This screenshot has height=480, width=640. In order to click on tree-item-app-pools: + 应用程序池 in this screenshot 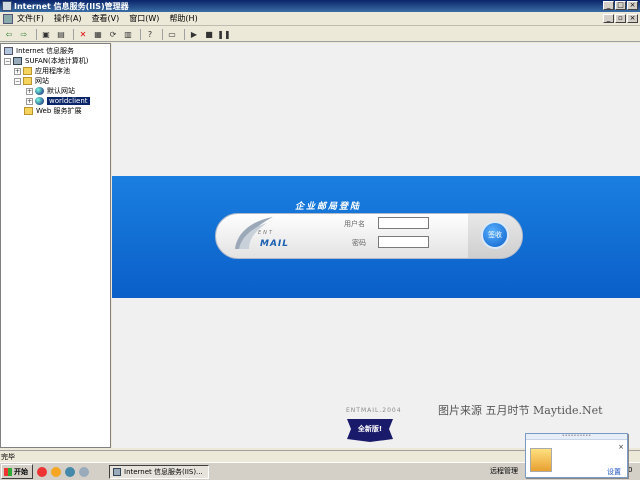, I will do `click(42, 71)`.